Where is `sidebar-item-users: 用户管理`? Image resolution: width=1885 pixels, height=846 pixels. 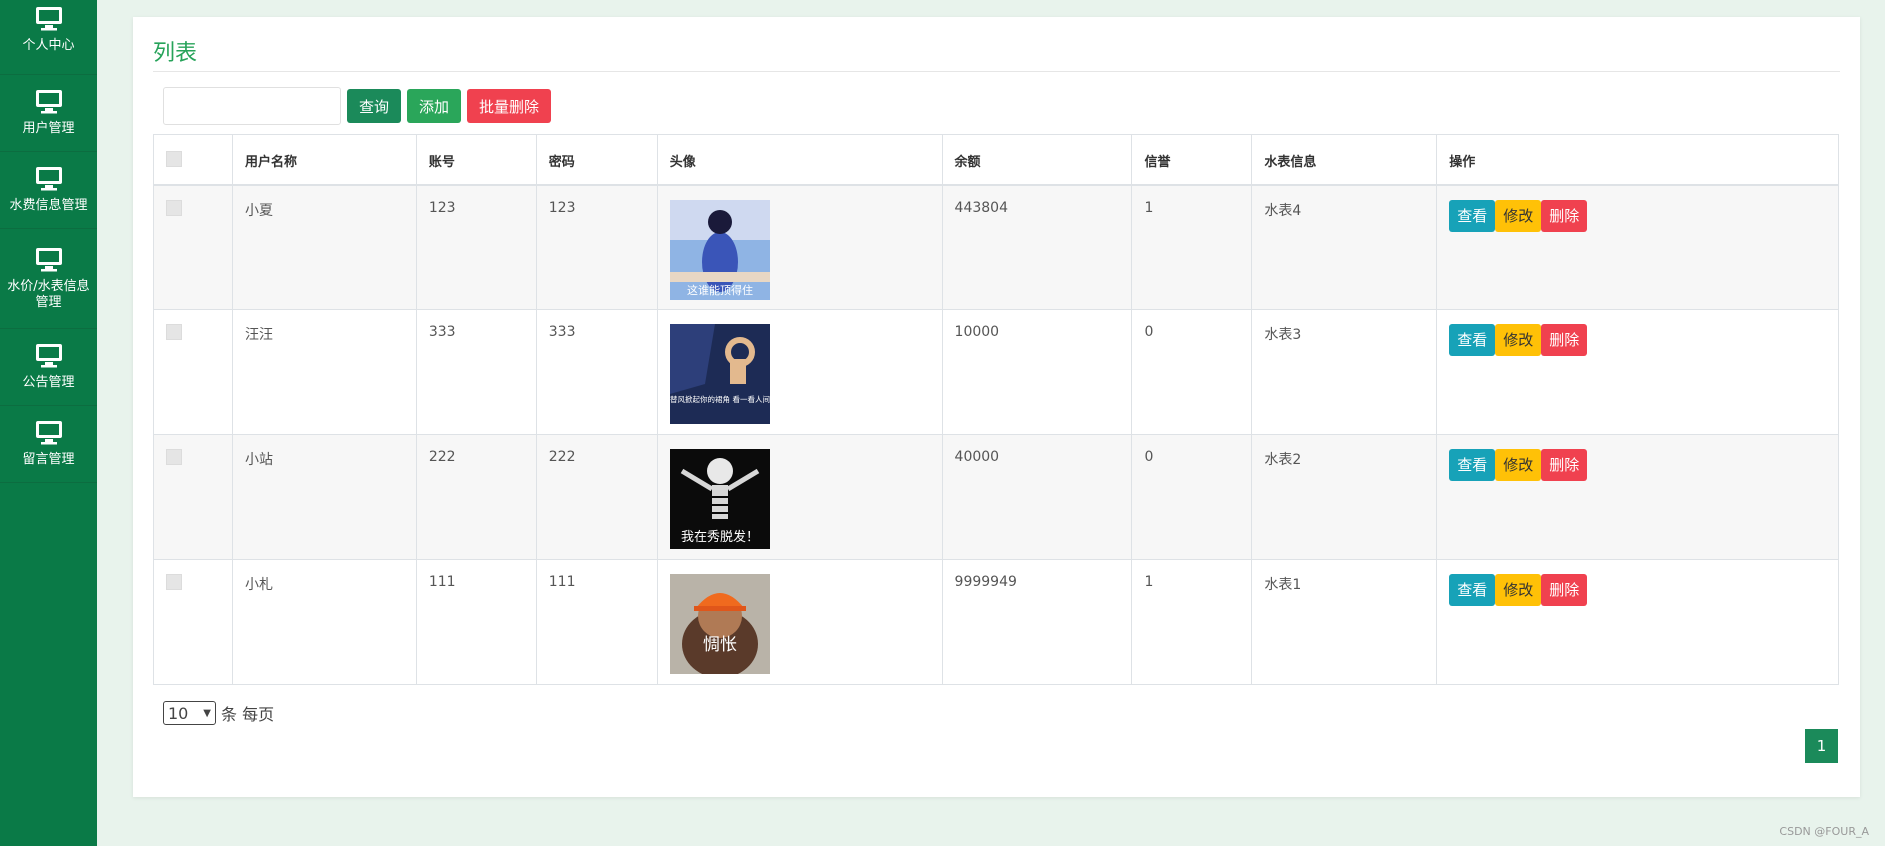 sidebar-item-users: 用户管理 is located at coordinates (48, 113).